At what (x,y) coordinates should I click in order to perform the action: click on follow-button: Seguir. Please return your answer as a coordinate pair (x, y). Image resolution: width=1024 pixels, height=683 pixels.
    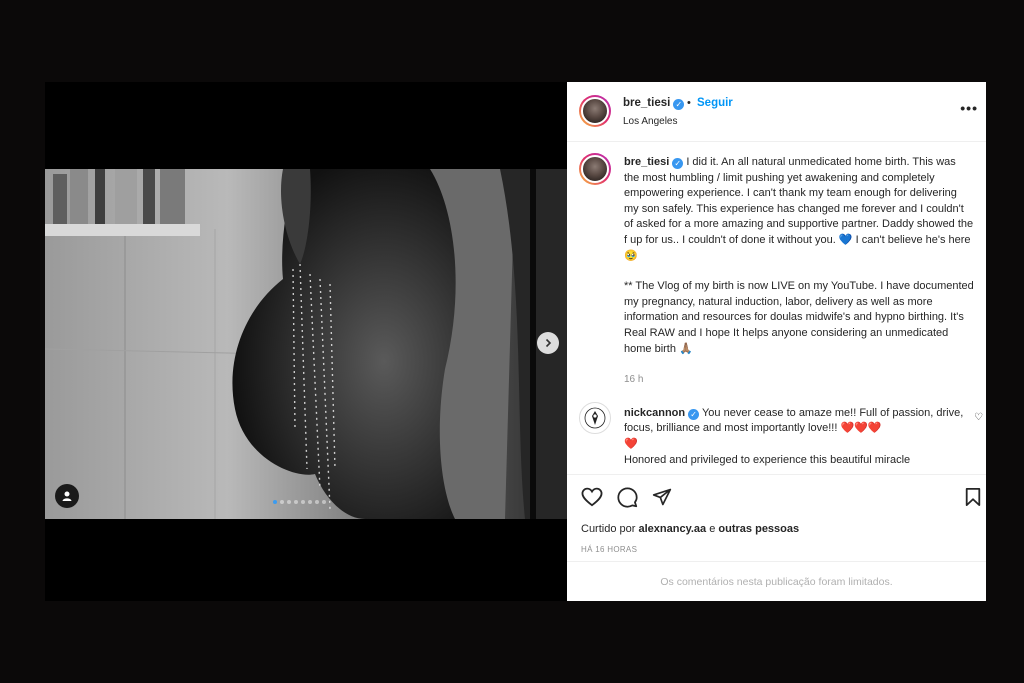
    Looking at the image, I should click on (715, 103).